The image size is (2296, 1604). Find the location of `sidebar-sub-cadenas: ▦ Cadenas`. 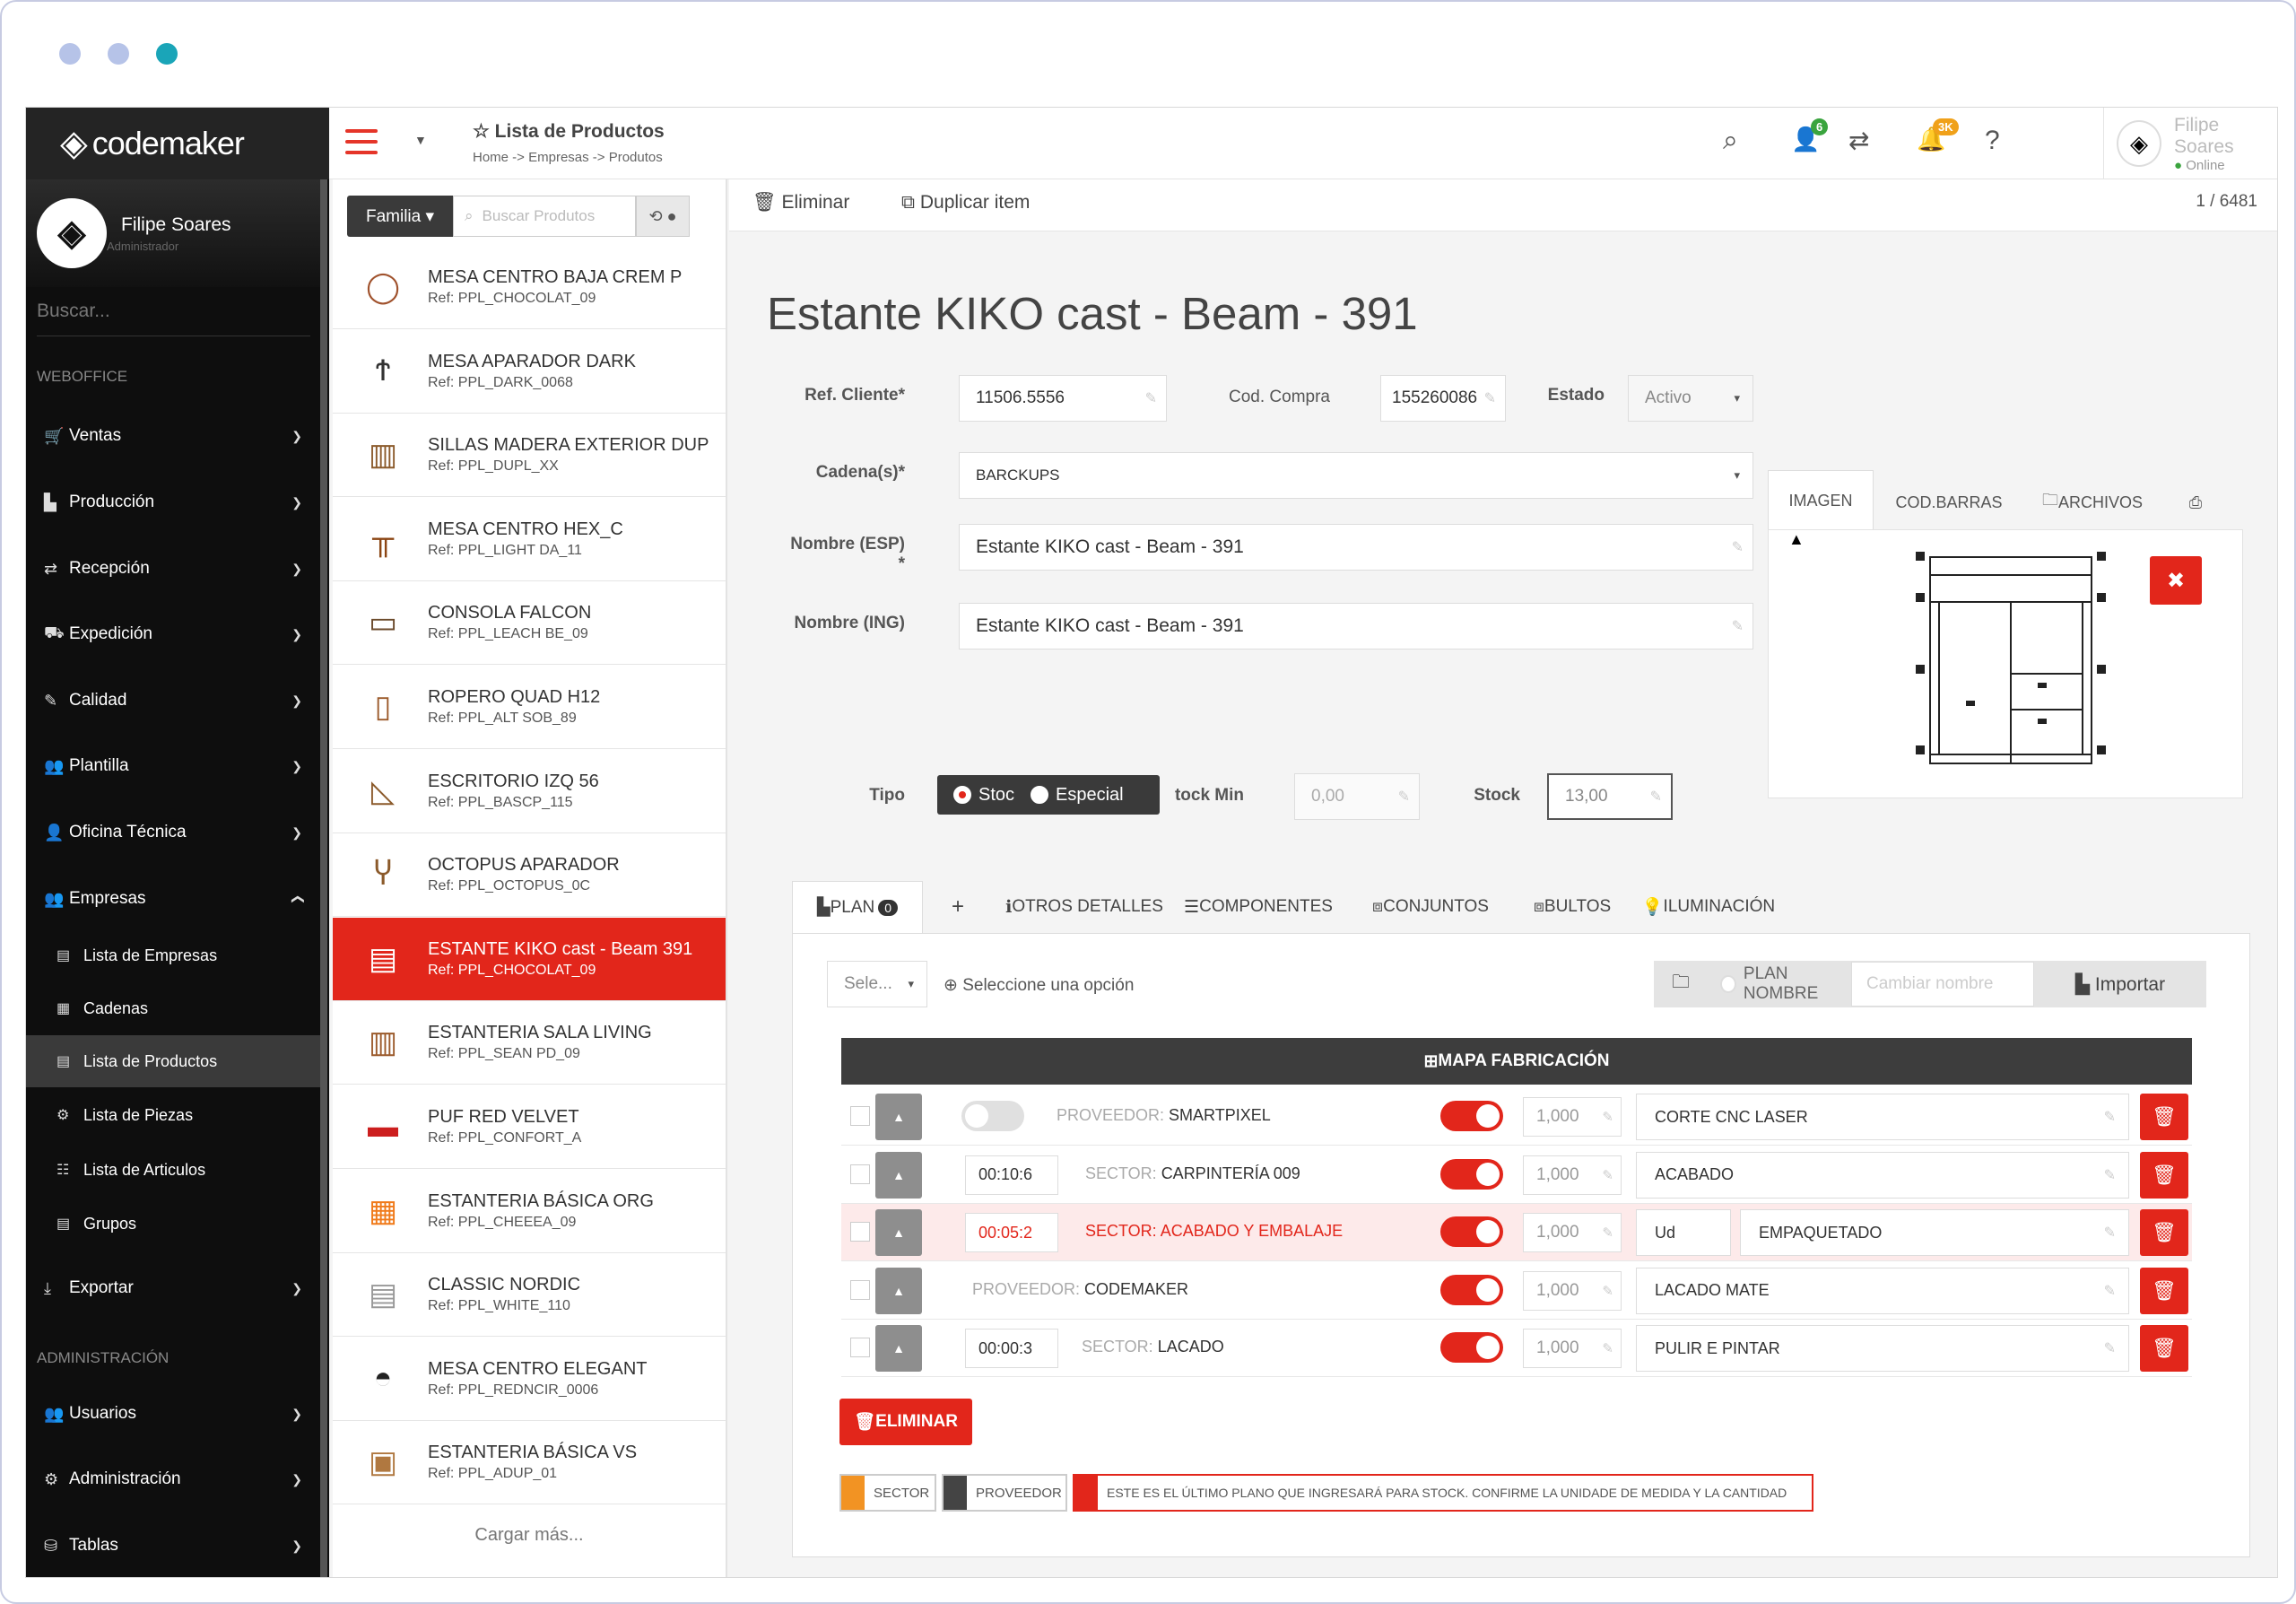

sidebar-sub-cadenas: ▦ Cadenas is located at coordinates (174, 1008).